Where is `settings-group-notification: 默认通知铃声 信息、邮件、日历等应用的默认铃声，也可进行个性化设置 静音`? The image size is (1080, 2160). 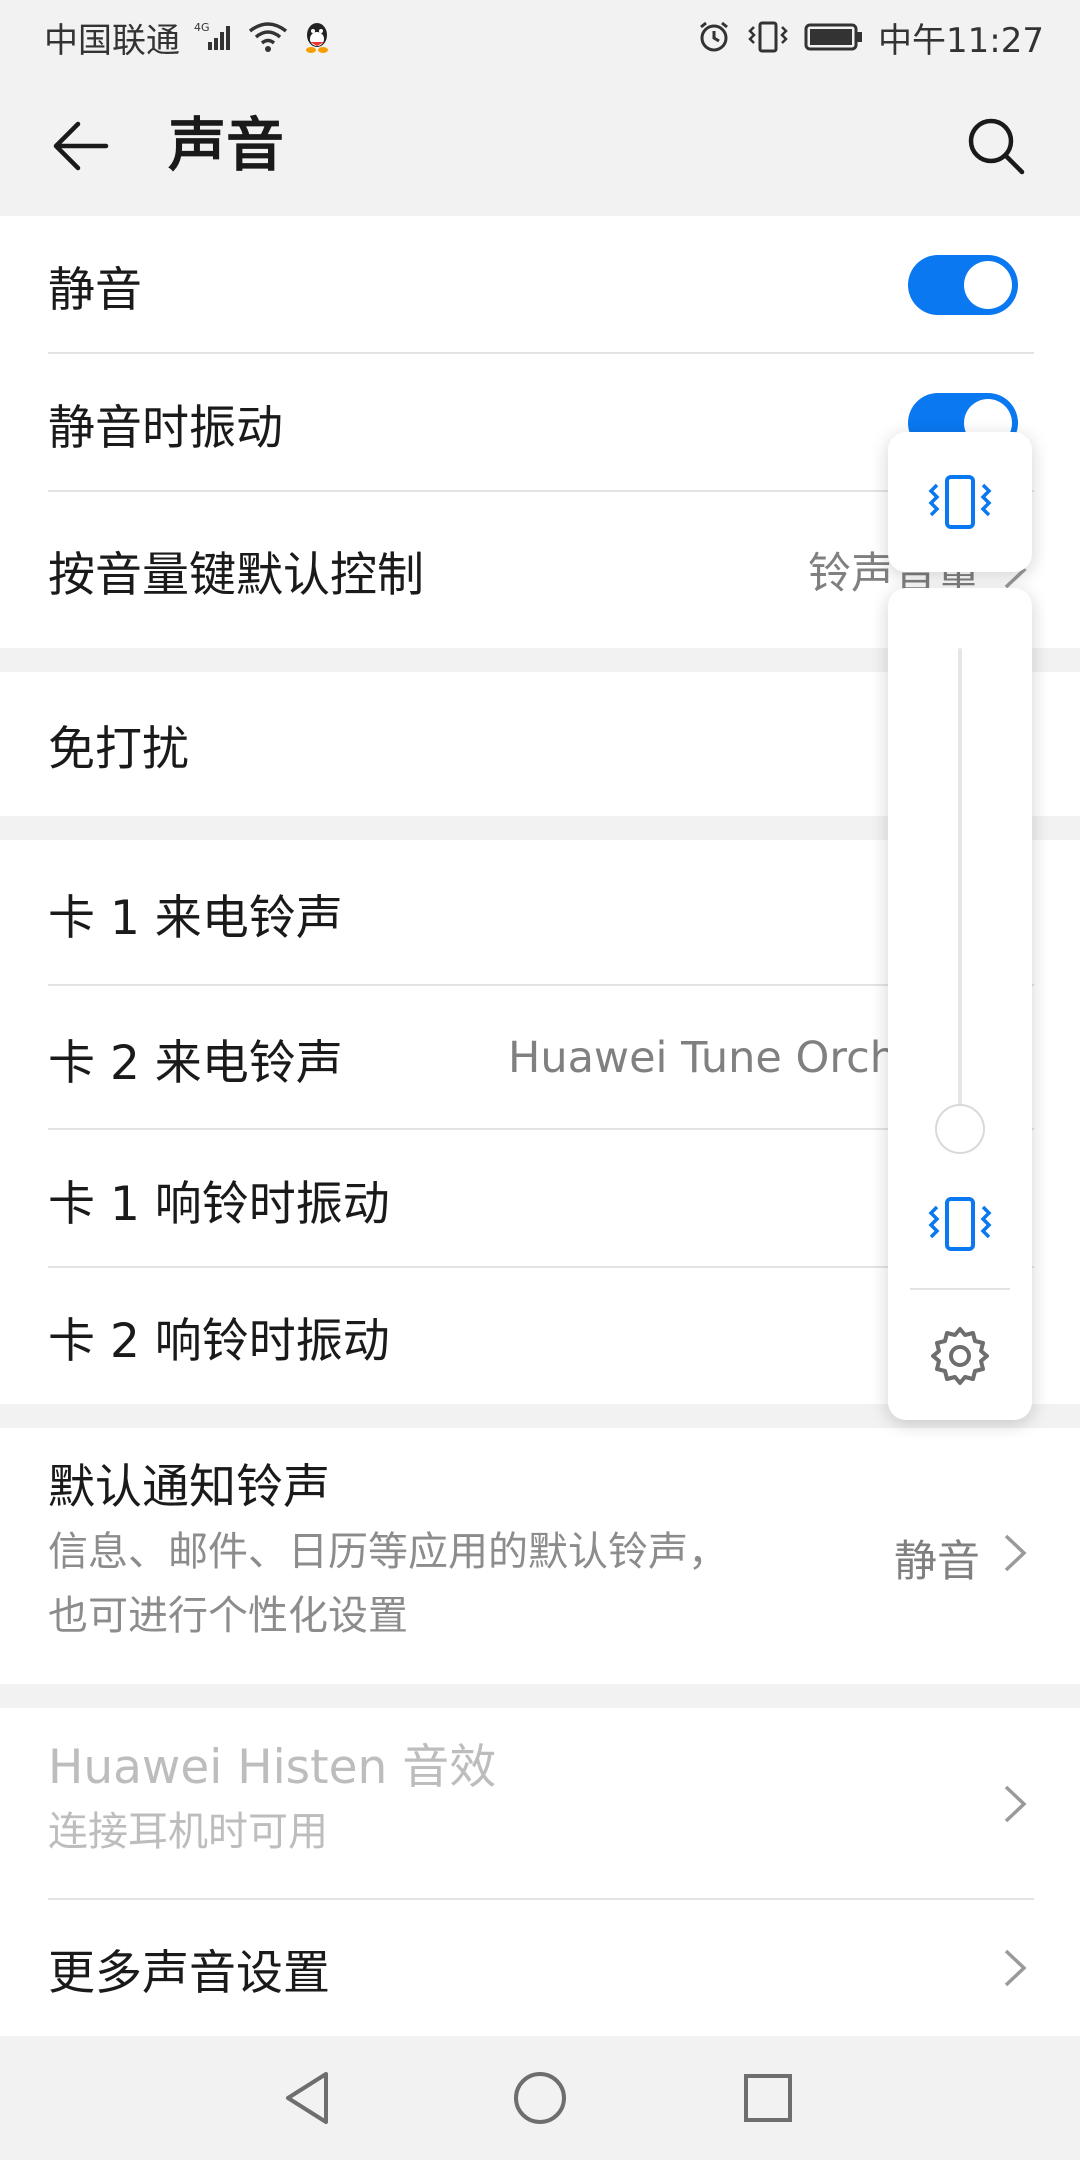
settings-group-notification: 默认通知铃声 信息、邮件、日历等应用的默认铃声，也可进行个性化设置 静音 is located at coordinates (540, 1556).